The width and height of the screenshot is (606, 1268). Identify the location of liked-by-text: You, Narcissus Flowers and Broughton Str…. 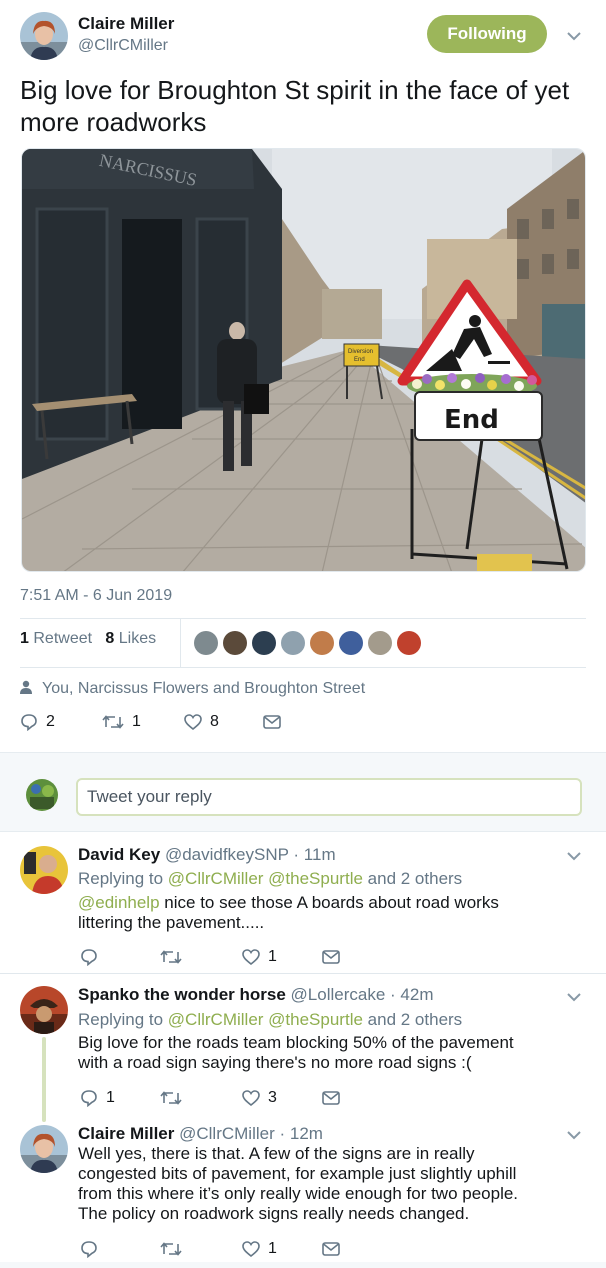
(204, 688).